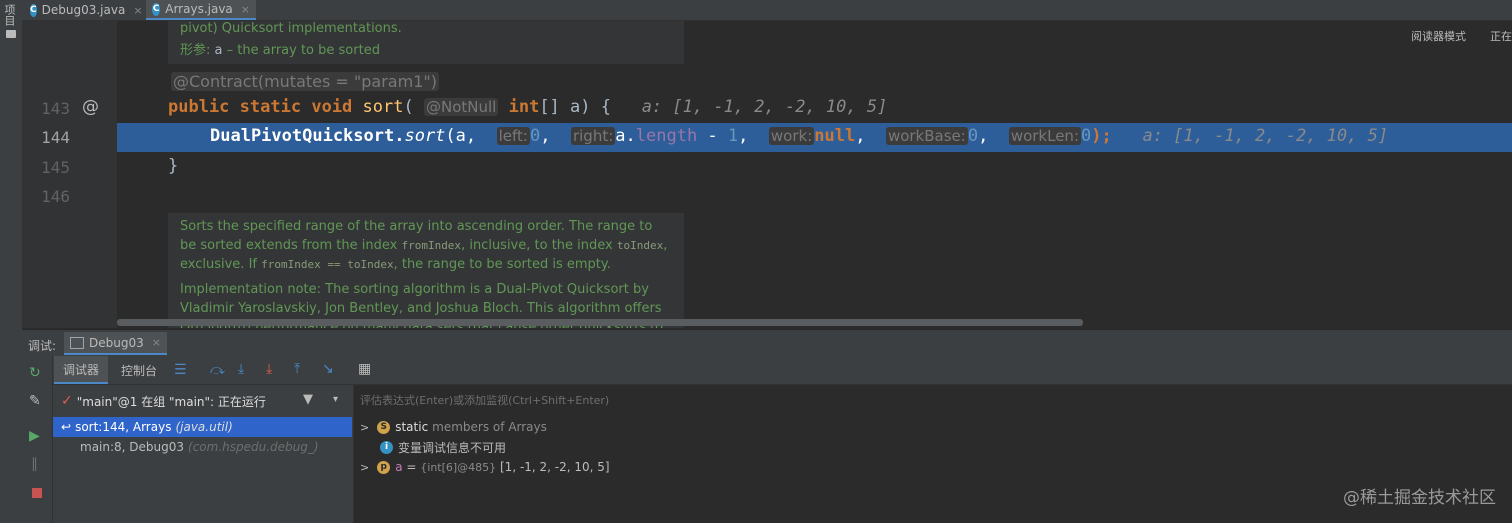 The image size is (1512, 523). I want to click on show-execution-point-icon: ☰, so click(180, 370).